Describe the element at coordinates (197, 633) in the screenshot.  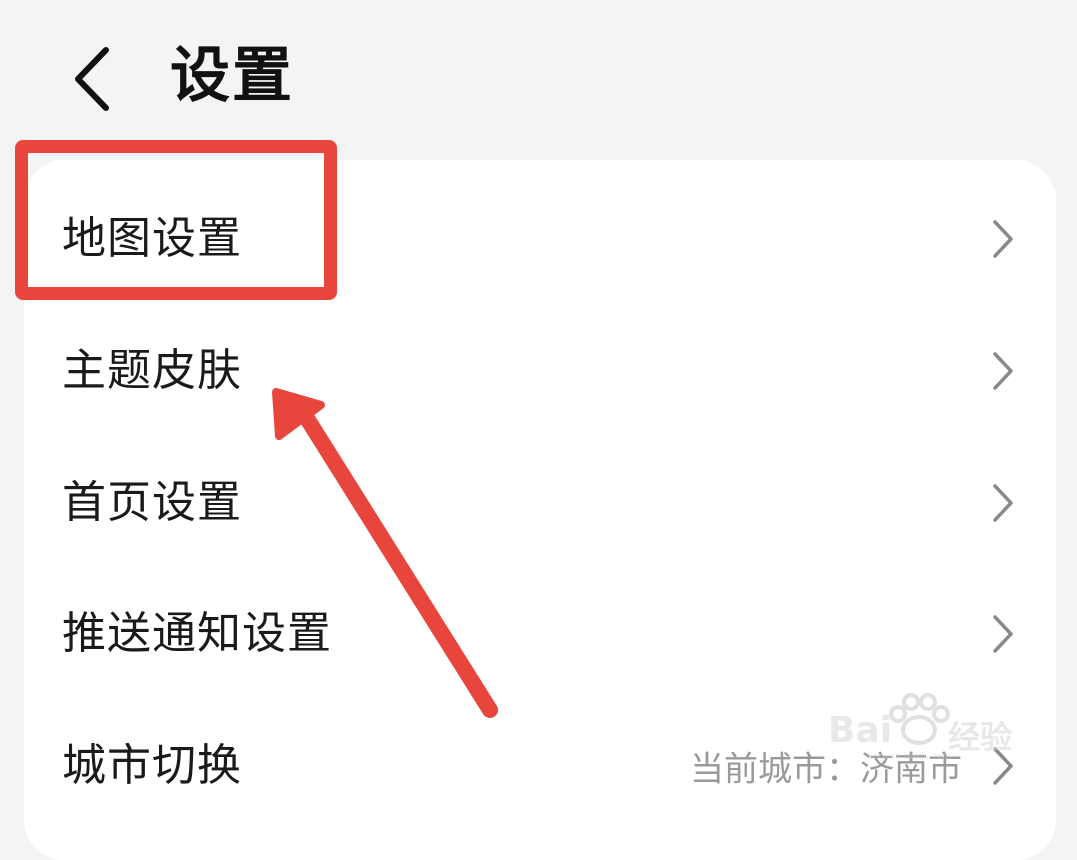
I see `row-label: 推送通知设置` at that location.